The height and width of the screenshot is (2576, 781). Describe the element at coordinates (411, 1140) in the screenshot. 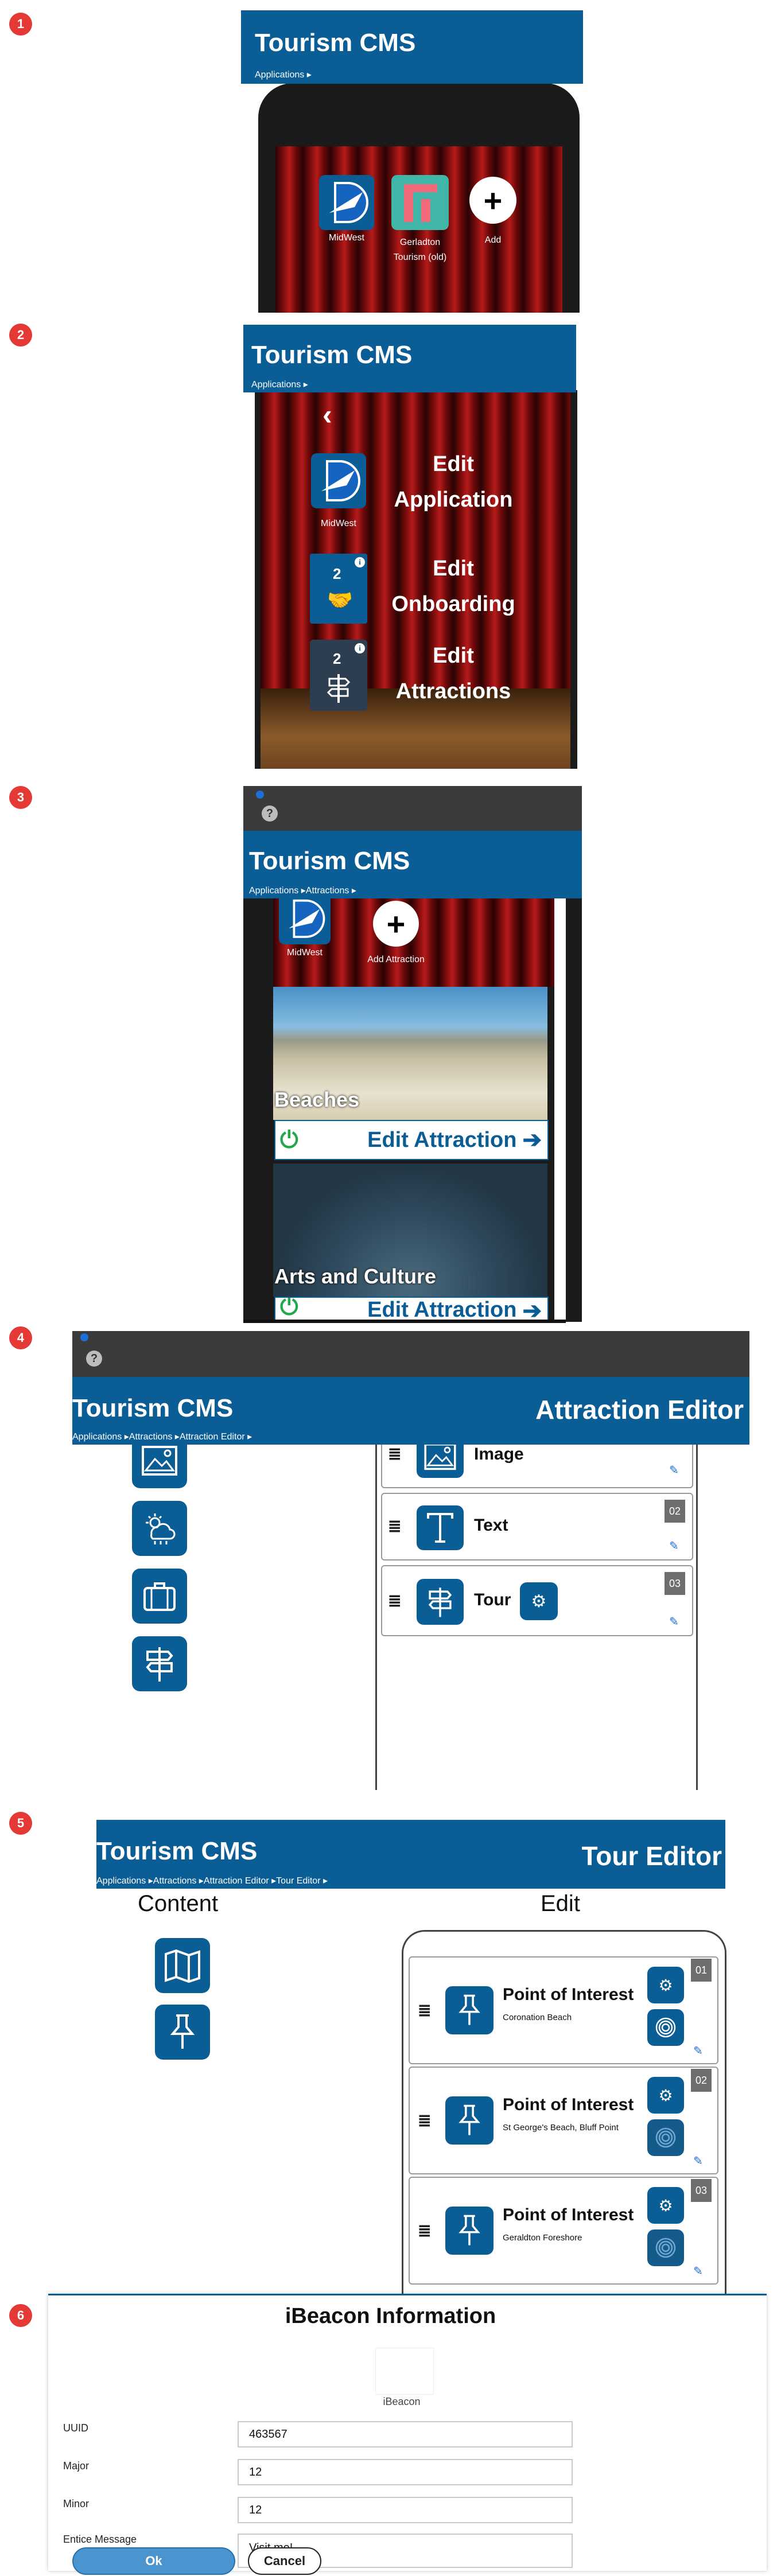

I see `edit-attraction-button-beaches: ⏻ Edit Attraction ➔` at that location.